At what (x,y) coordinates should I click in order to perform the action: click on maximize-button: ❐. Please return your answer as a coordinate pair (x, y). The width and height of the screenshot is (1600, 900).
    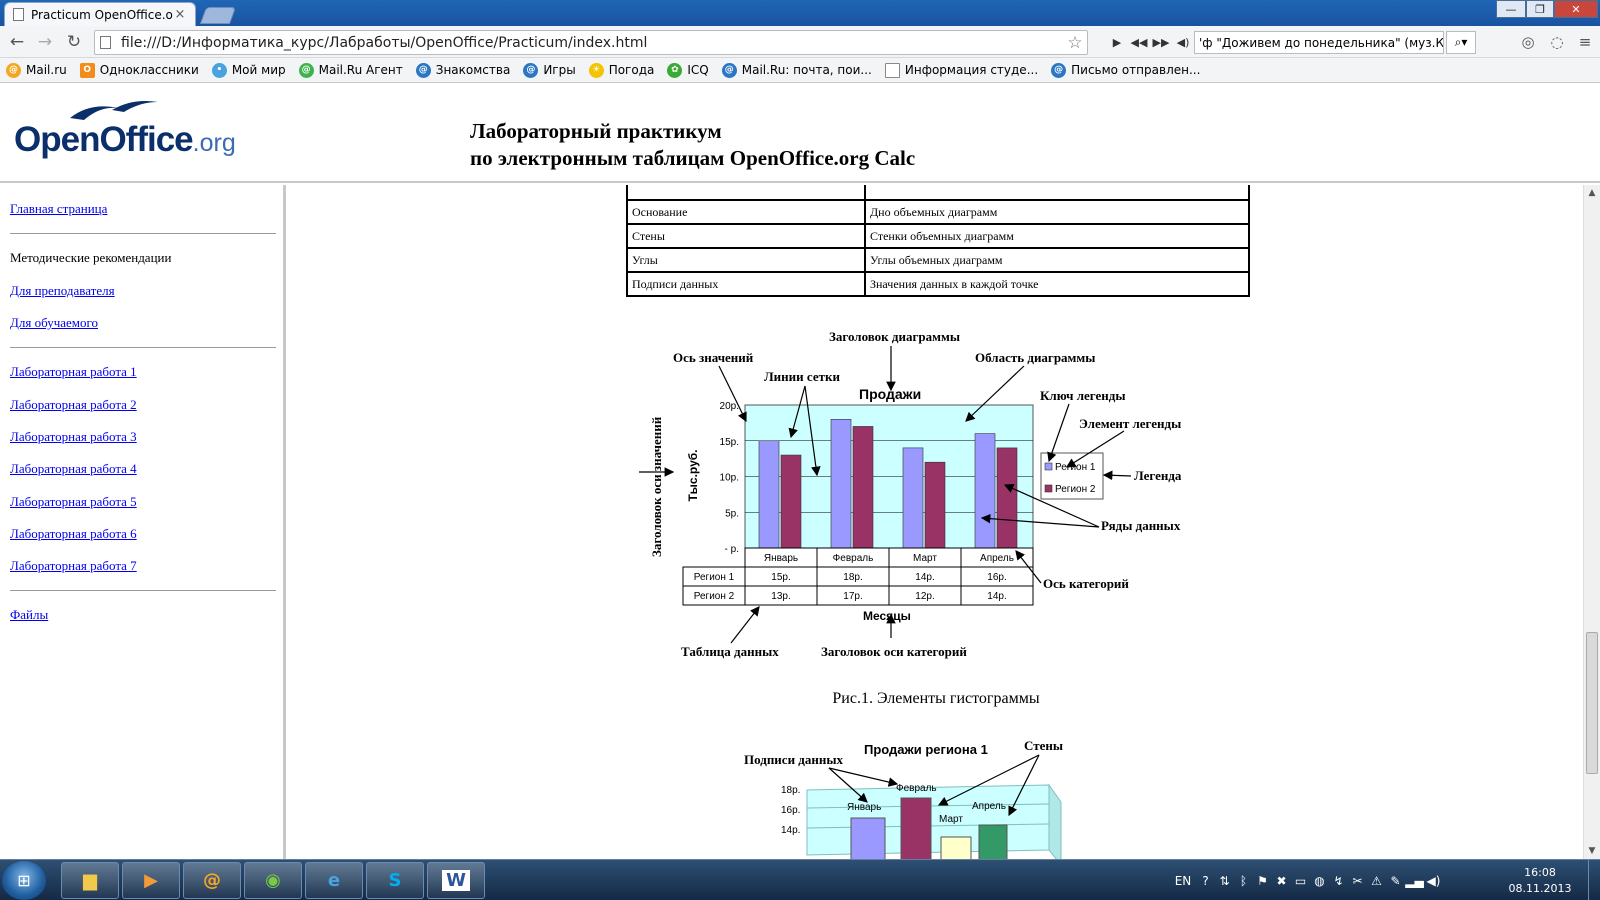
    Looking at the image, I should click on (1540, 9).